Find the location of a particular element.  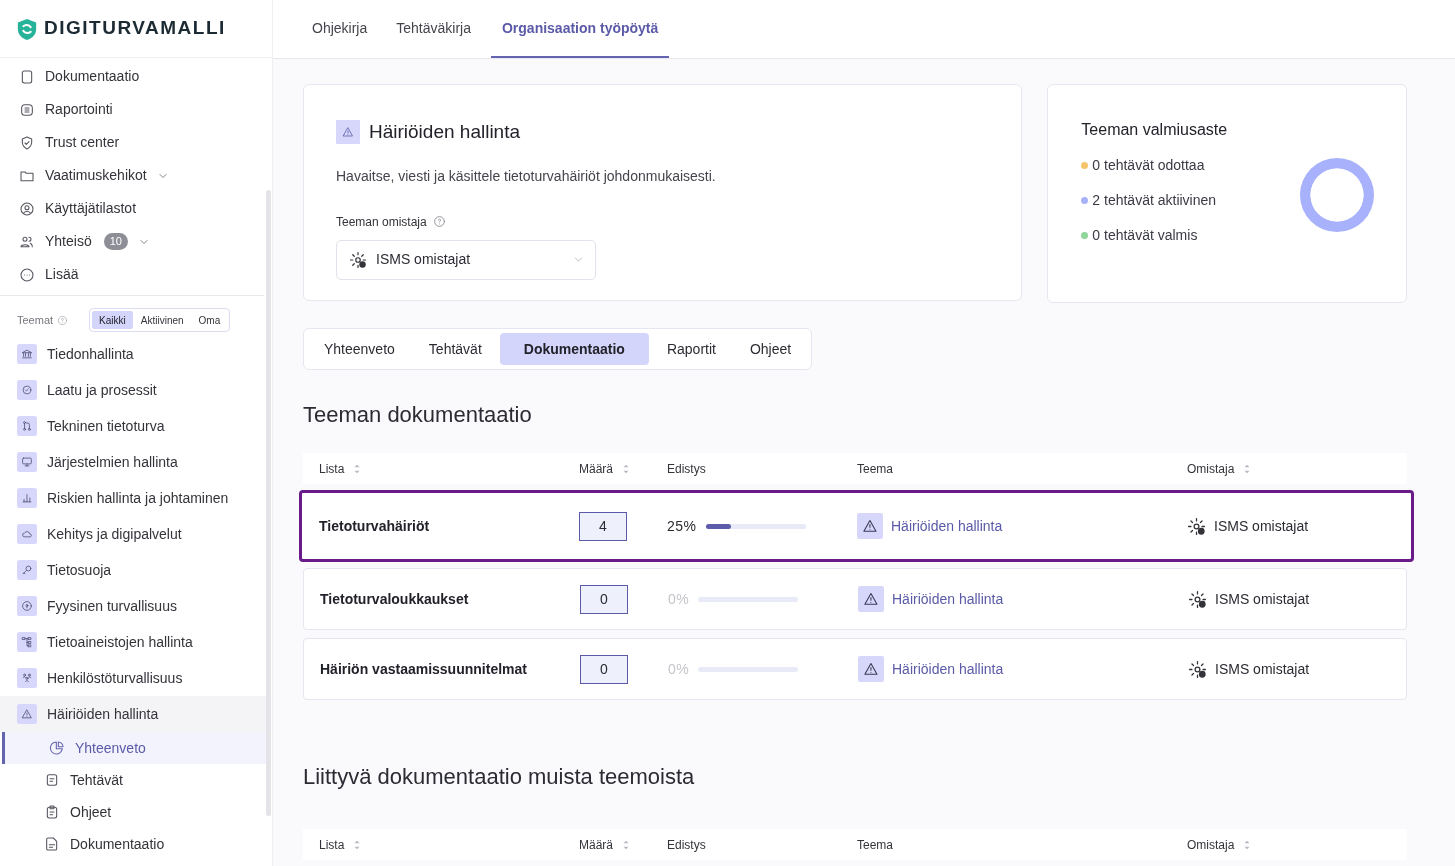

nav-item: Raportointi is located at coordinates (132, 109).